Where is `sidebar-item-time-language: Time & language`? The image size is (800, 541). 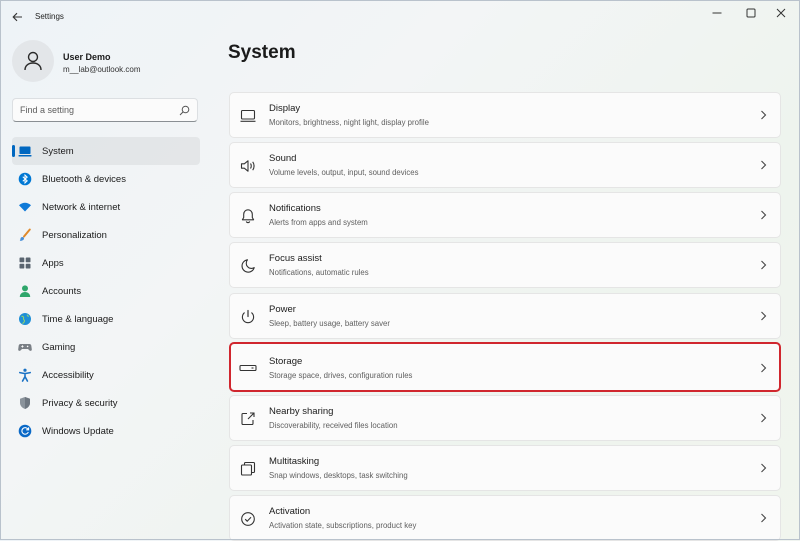
sidebar-item-time-language: Time & language is located at coordinates (106, 319).